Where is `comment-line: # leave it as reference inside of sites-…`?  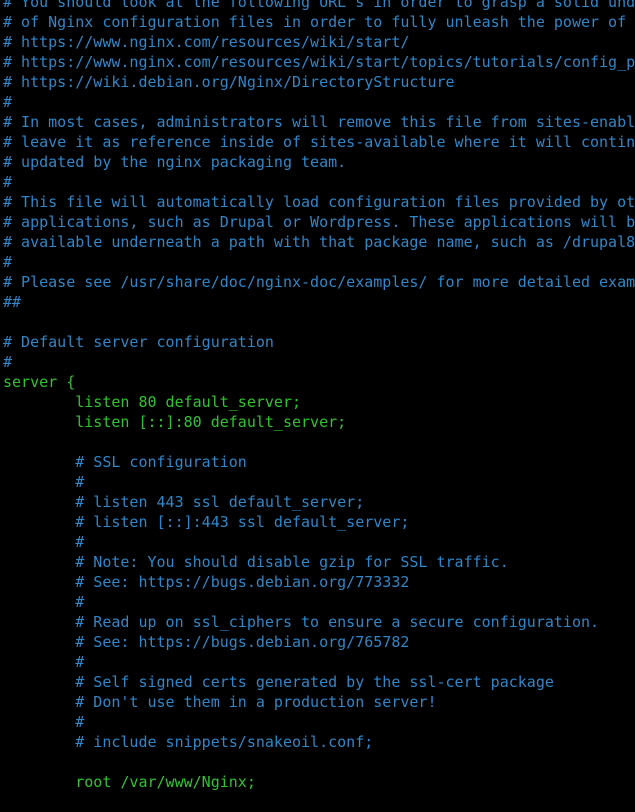
comment-line: # leave it as reference inside of sites-… is located at coordinates (319, 142).